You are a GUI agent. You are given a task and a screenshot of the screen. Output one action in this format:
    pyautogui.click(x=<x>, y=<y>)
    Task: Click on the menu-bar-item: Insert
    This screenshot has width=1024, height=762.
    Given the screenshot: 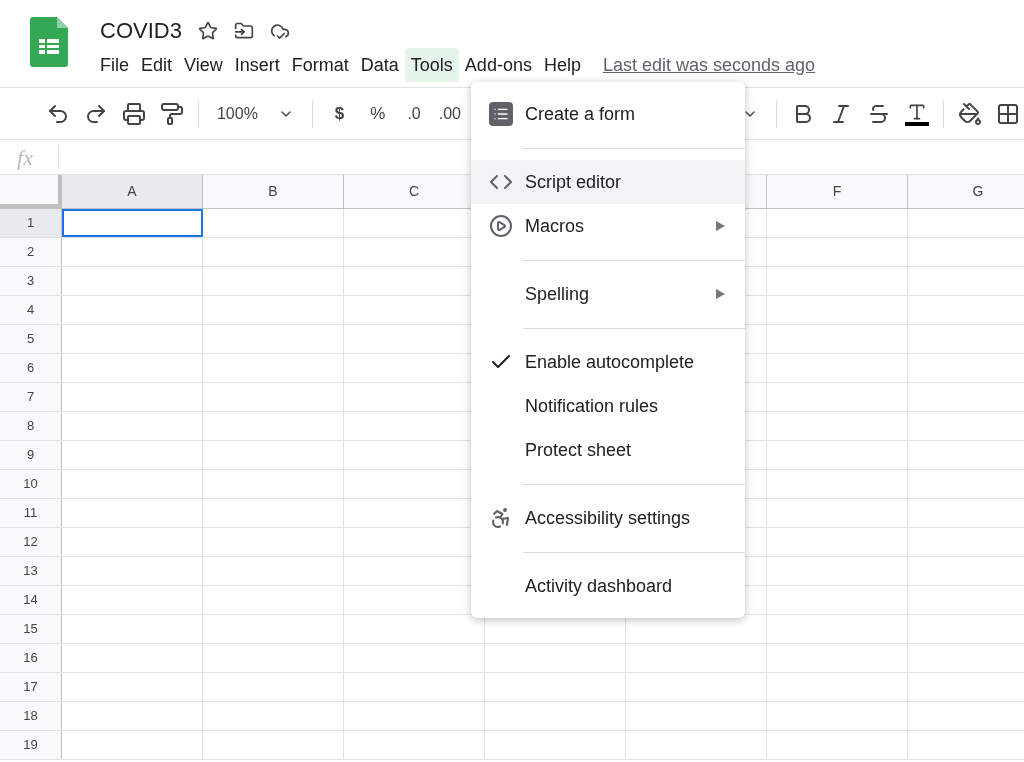 What is the action you would take?
    pyautogui.click(x=257, y=65)
    